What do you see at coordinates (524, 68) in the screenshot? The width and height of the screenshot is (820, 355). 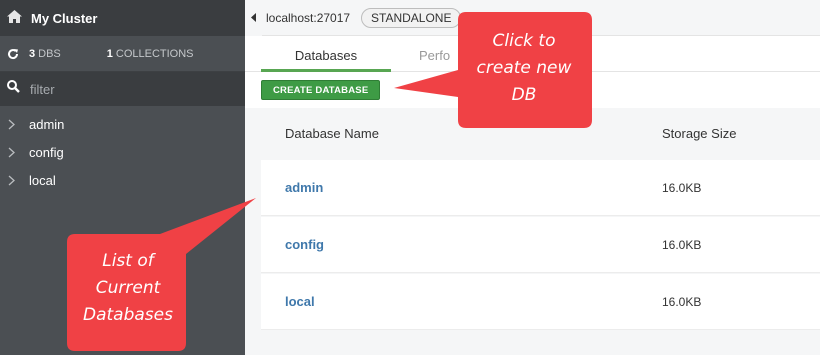 I see `create-callout-text: Click to create new DB` at bounding box center [524, 68].